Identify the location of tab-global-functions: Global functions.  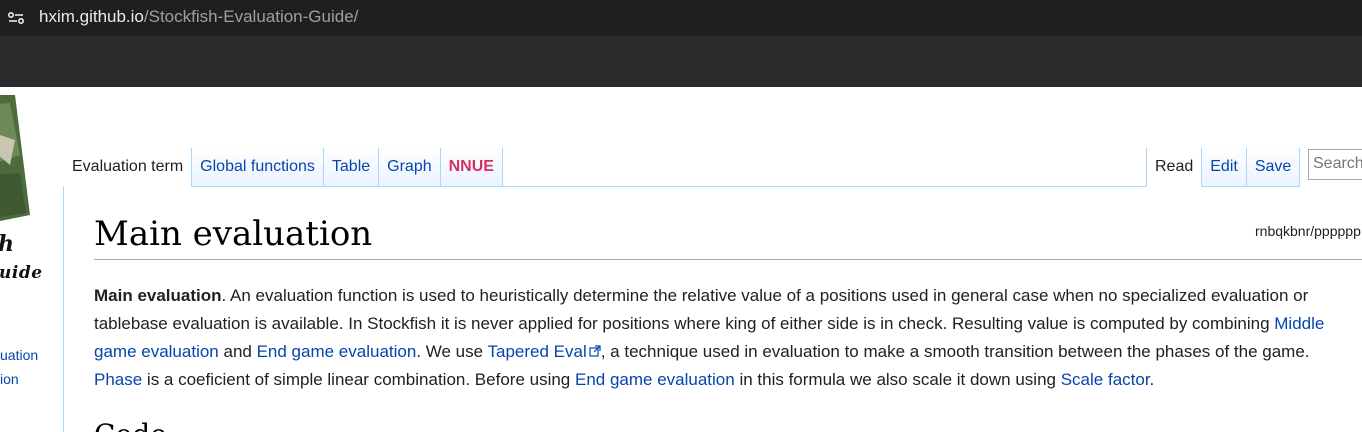
(258, 167).